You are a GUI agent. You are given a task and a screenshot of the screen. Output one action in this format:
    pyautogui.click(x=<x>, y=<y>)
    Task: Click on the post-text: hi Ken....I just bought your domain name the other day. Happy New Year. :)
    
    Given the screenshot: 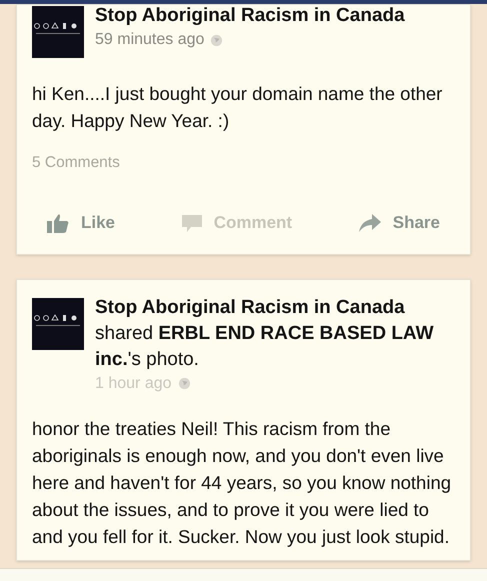 What is the action you would take?
    pyautogui.click(x=238, y=107)
    